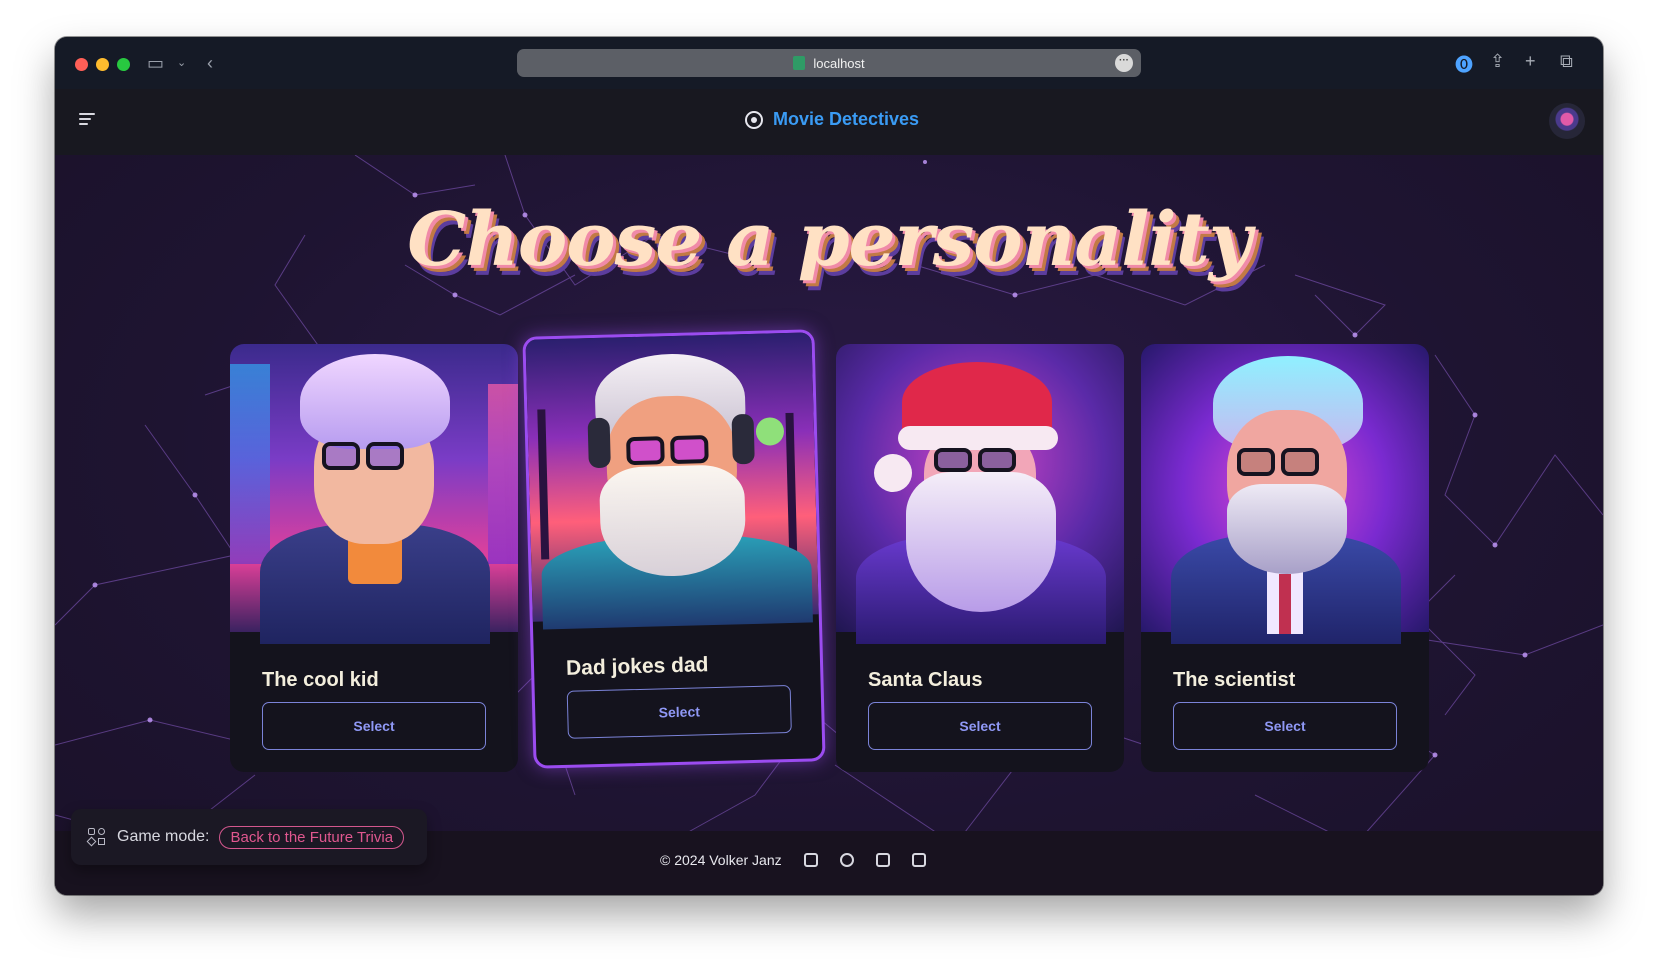 This screenshot has width=1658, height=970. I want to click on personality-name: The scientist, so click(1234, 680).